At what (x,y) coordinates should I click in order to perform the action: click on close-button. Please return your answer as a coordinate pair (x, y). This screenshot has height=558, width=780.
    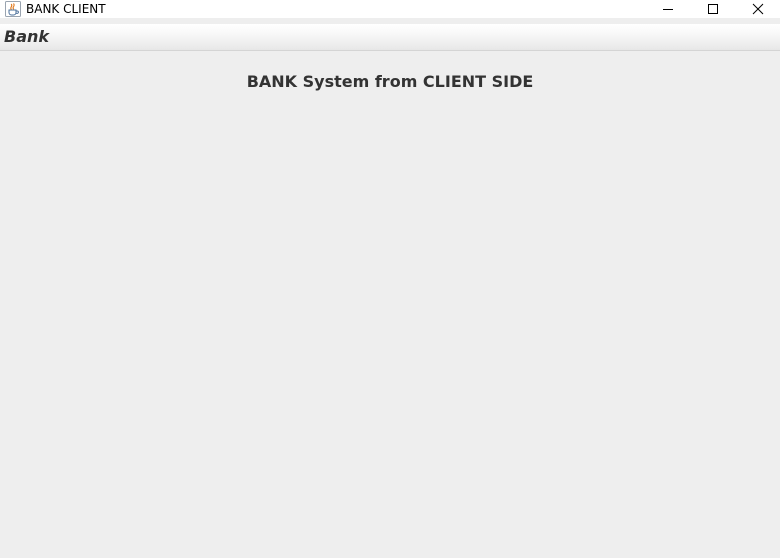
    Looking at the image, I should click on (757, 9).